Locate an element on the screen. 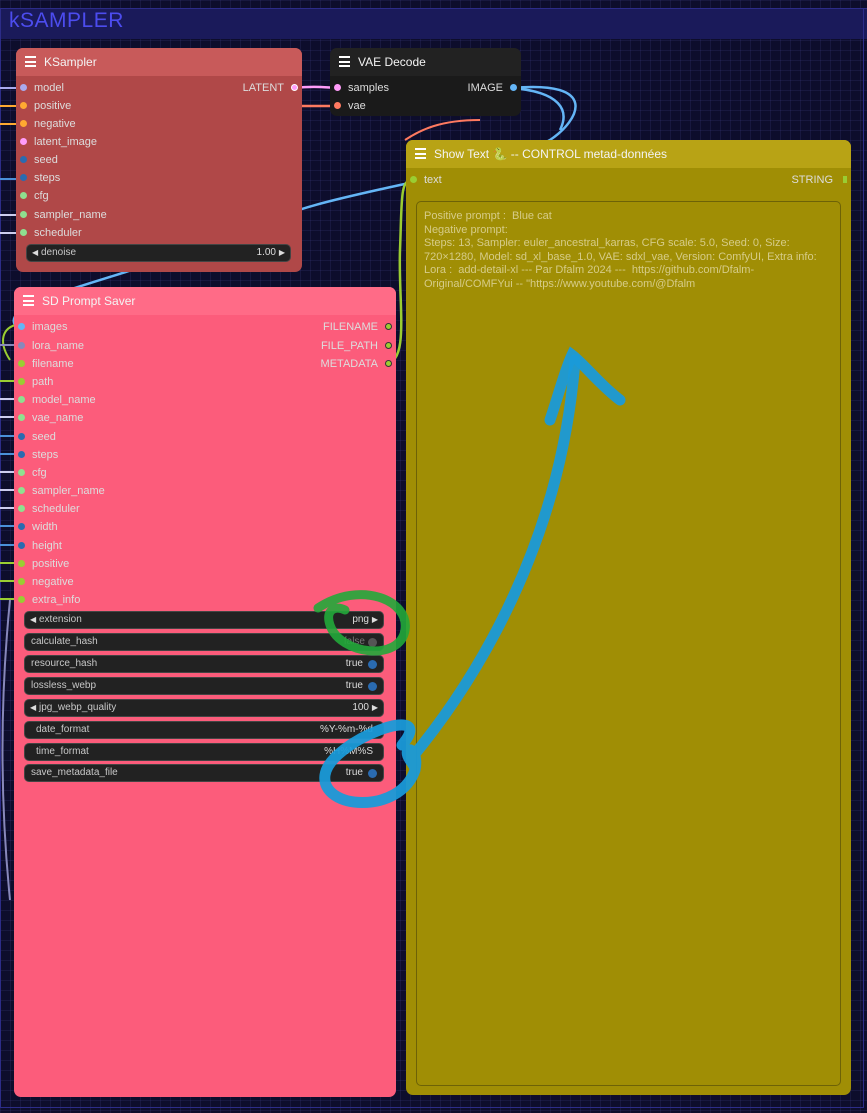  jpg-webp-quality-number: ◀ jpg_webp_quality 100 ▶ is located at coordinates (204, 708).